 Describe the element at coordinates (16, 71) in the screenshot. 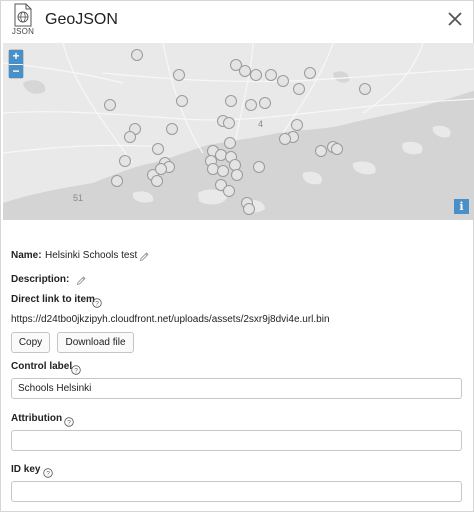

I see `zoom-out-button: −` at that location.